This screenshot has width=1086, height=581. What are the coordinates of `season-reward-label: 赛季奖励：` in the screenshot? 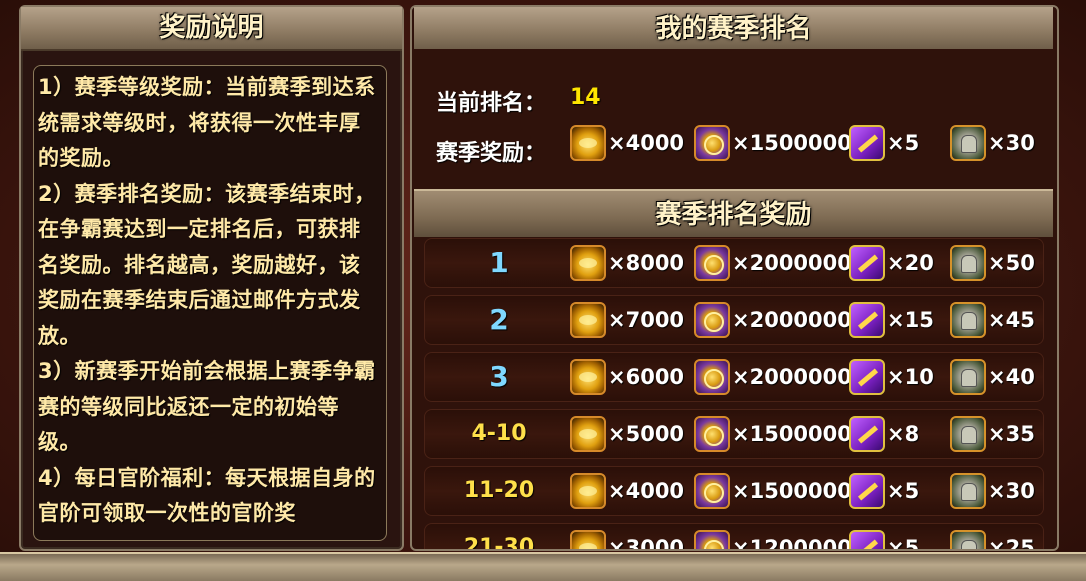 It's located at (491, 153).